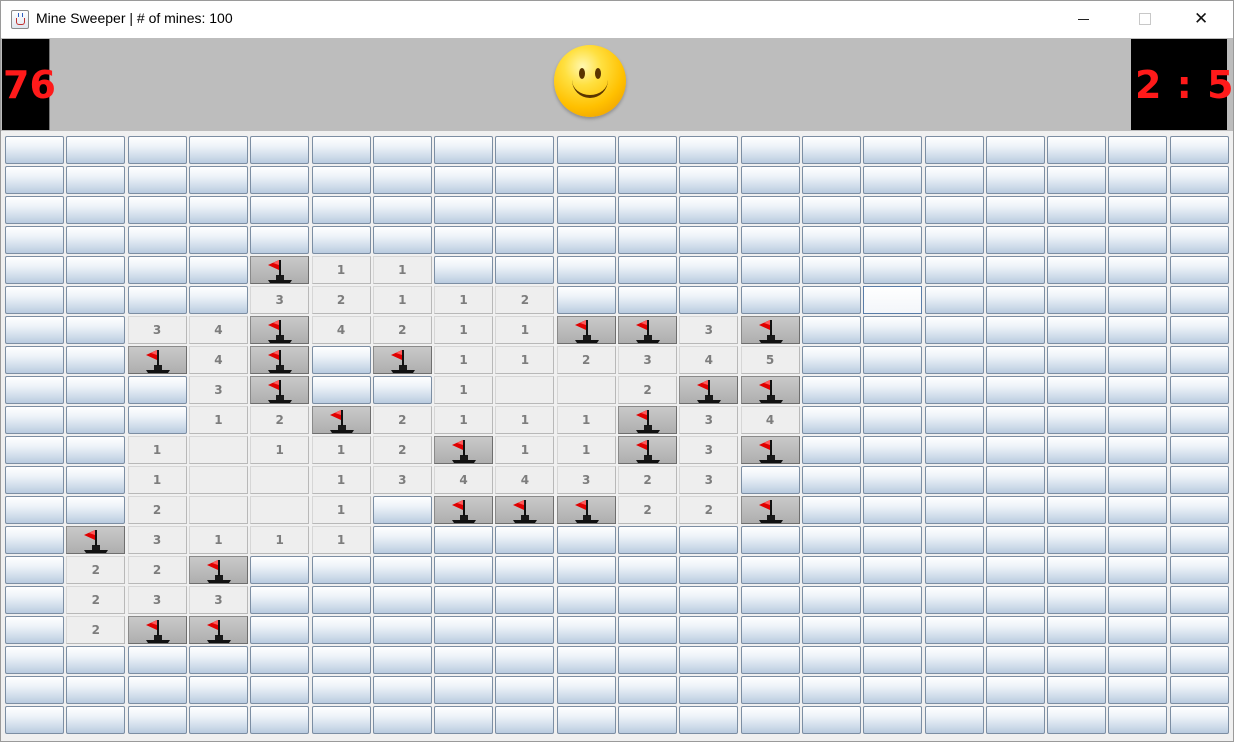 The width and height of the screenshot is (1234, 742). I want to click on close-icon: ✕, so click(1201, 19).